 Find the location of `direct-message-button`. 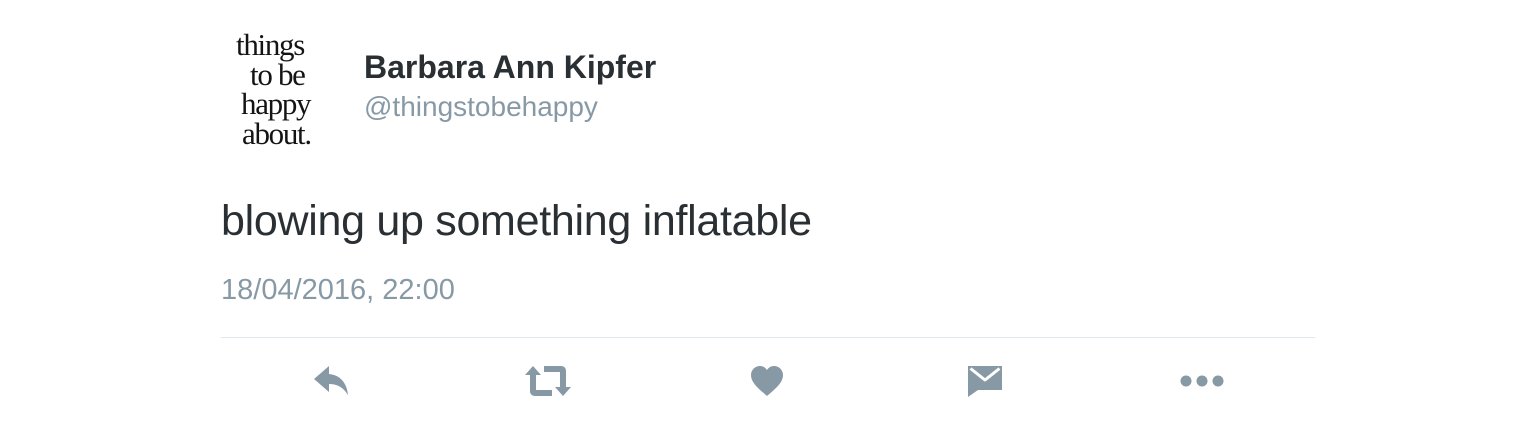

direct-message-button is located at coordinates (985, 381).